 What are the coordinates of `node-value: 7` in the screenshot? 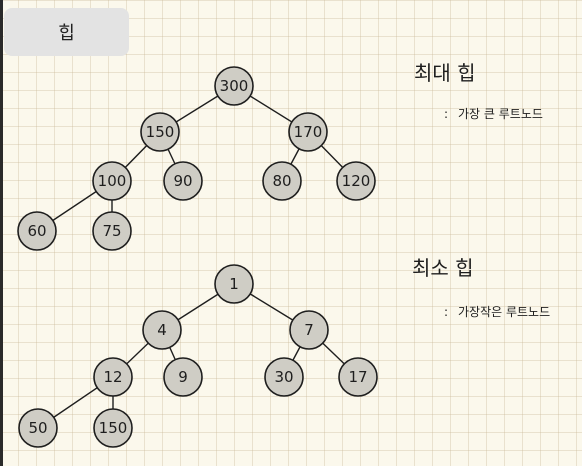 It's located at (309, 330).